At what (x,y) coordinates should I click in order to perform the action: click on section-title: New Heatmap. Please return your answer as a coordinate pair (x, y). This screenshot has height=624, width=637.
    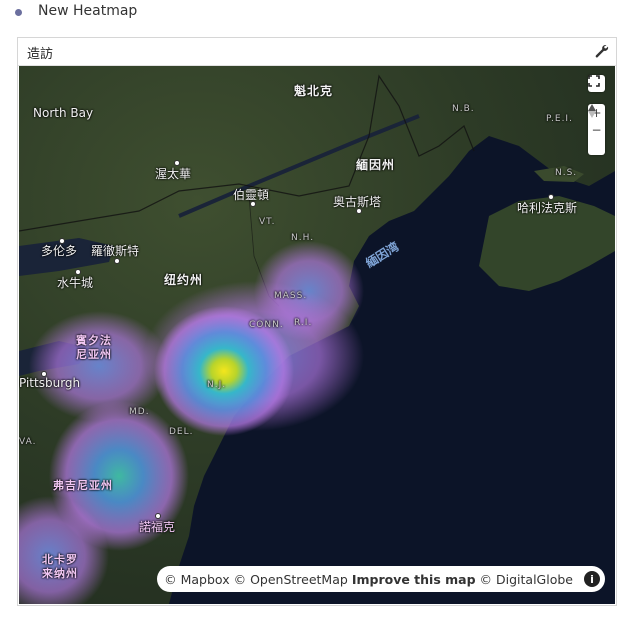
    Looking at the image, I should click on (88, 11).